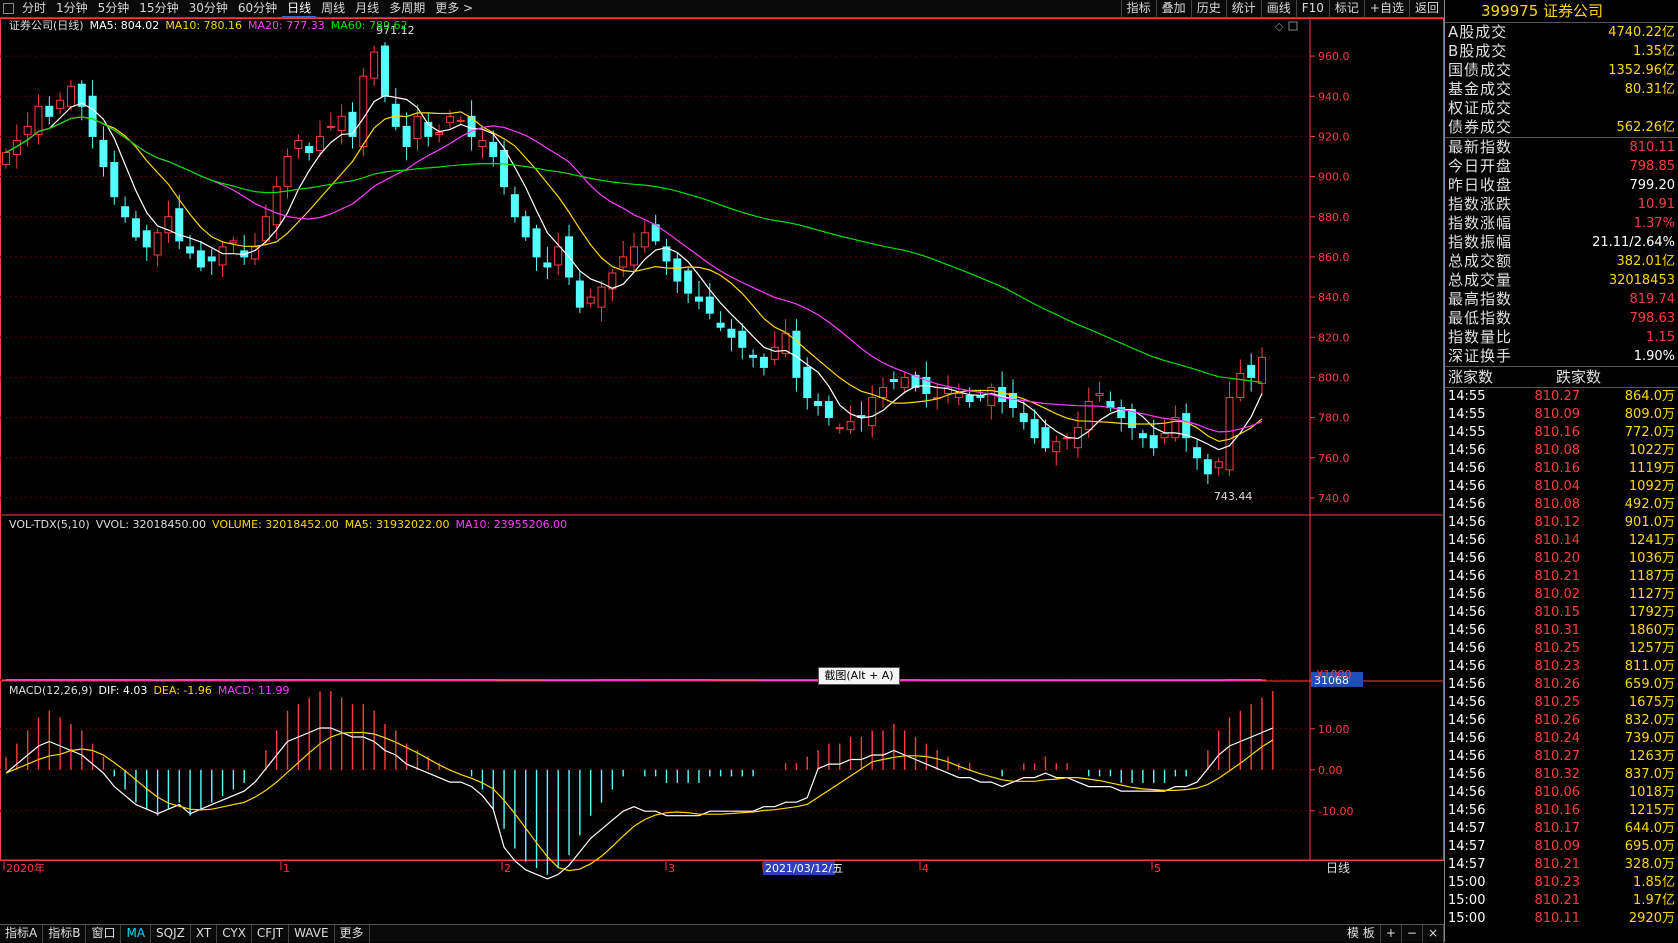 This screenshot has width=1678, height=943. Describe the element at coordinates (1279, 26) in the screenshot. I see `pane-collapse-icon: ◇` at that location.